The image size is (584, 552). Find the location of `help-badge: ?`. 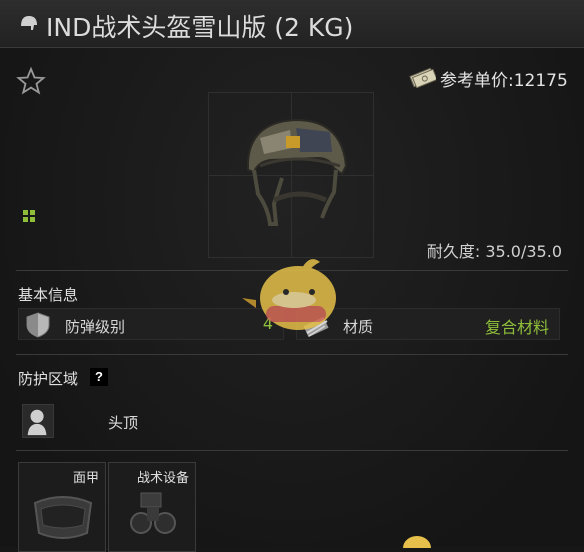

help-badge: ? is located at coordinates (99, 377).